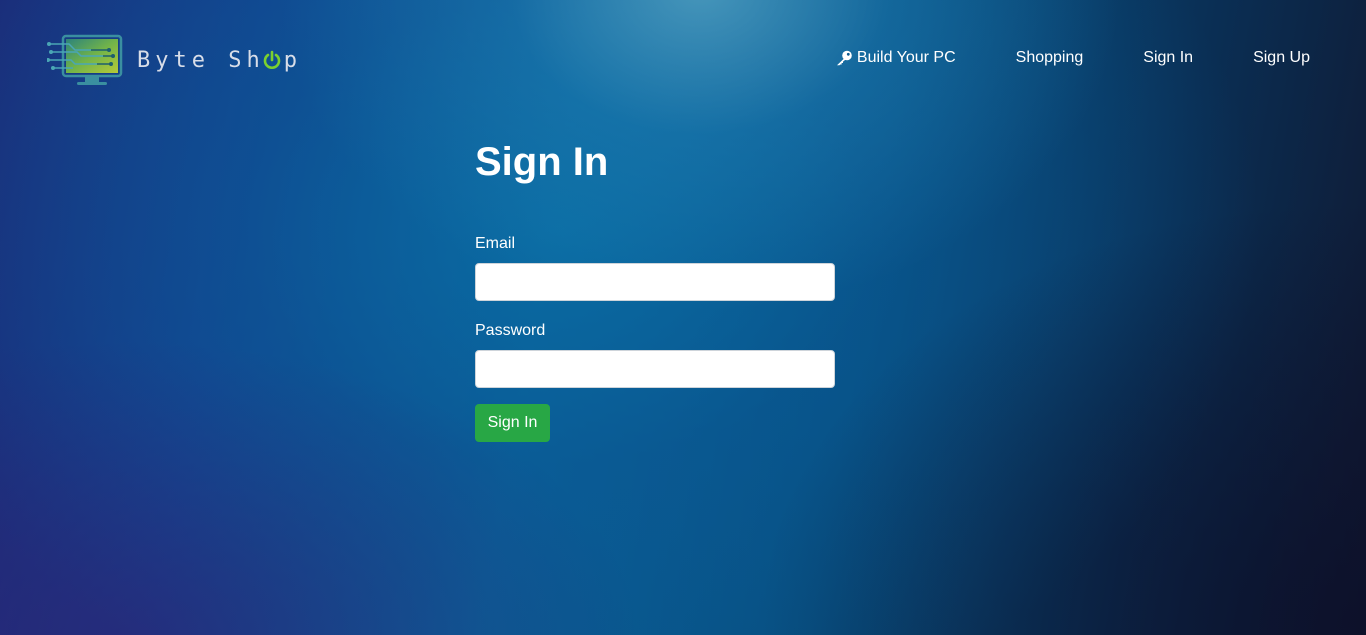 The height and width of the screenshot is (635, 1366). I want to click on sign-in-form-container: Sign In Email Password Sign In, so click(655, 289).